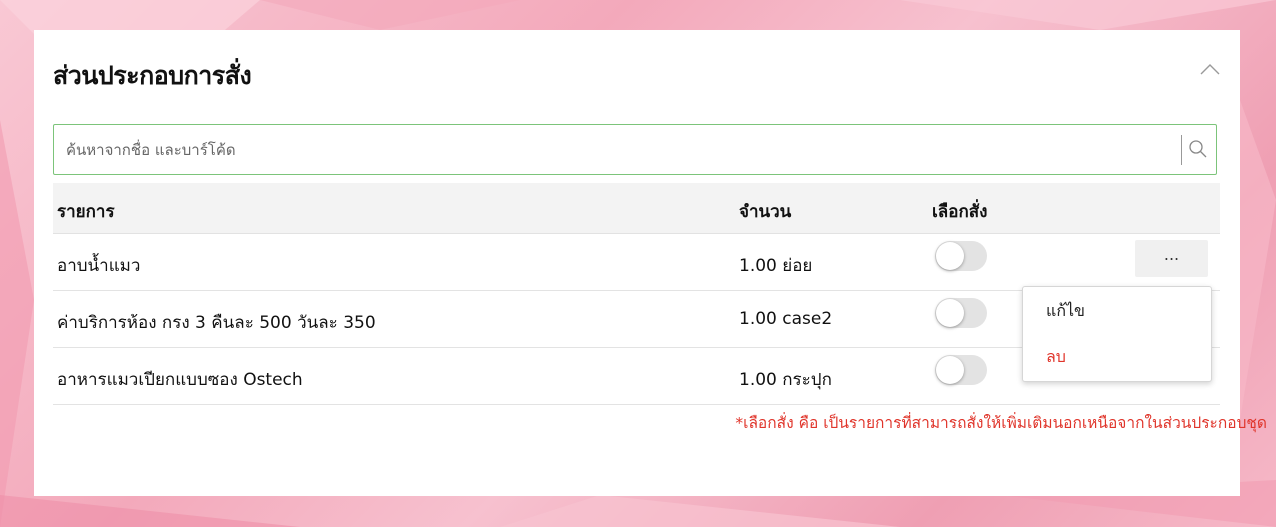  What do you see at coordinates (1056, 357) in the screenshot?
I see `menu-item-delete: ลบ` at bounding box center [1056, 357].